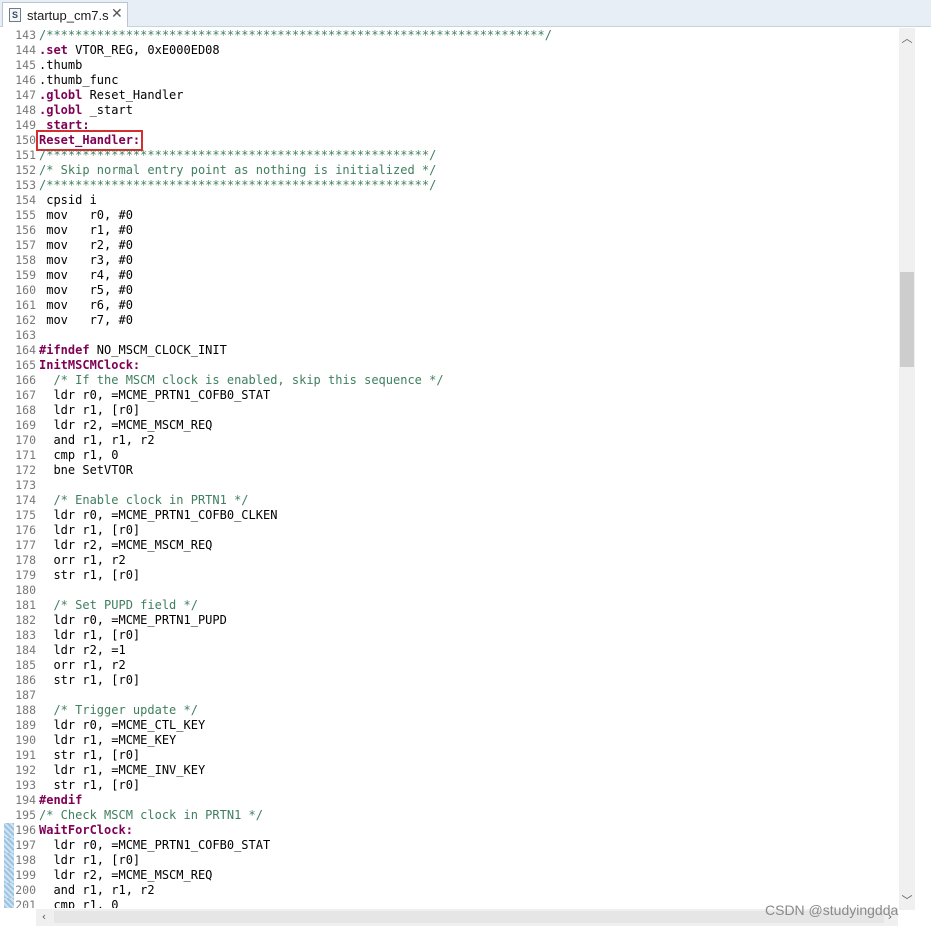 The image size is (931, 928). Describe the element at coordinates (25, 365) in the screenshot. I see `line-number: 165` at that location.